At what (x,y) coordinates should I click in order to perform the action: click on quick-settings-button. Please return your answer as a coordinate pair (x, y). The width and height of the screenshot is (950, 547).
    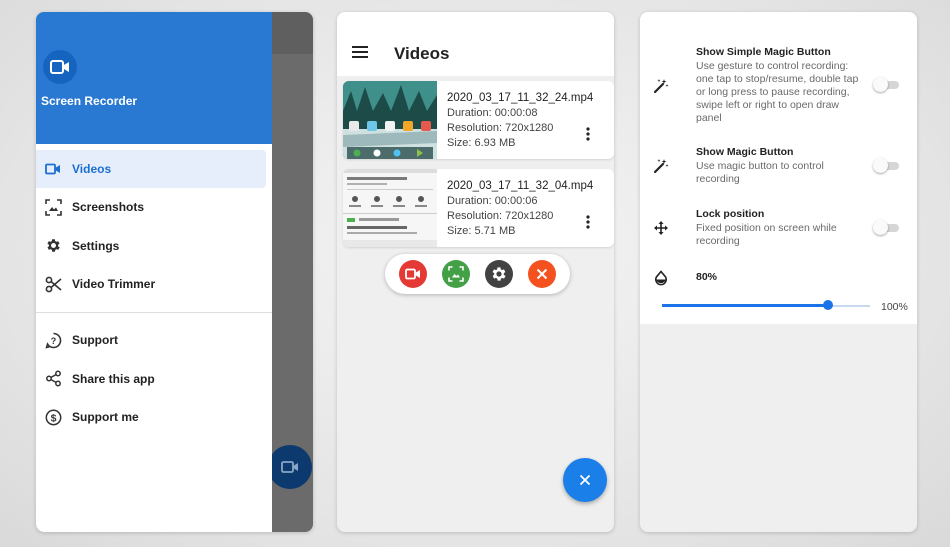
    Looking at the image, I should click on (499, 274).